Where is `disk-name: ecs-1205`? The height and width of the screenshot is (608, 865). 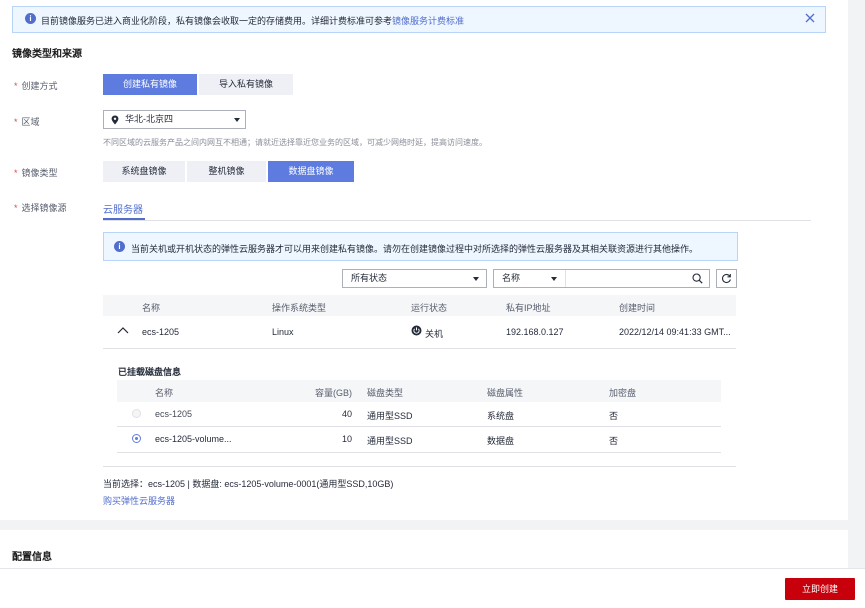 disk-name: ecs-1205 is located at coordinates (174, 414).